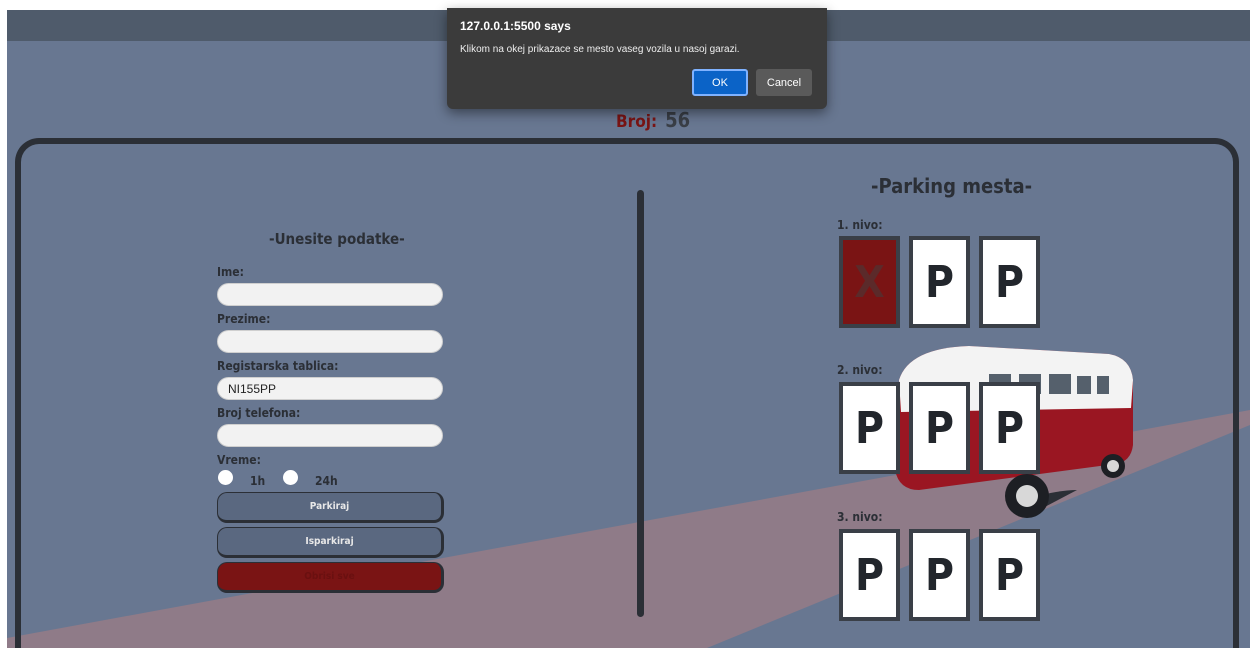  Describe the element at coordinates (326, 481) in the screenshot. I see `radio-24h-label: 24h` at that location.